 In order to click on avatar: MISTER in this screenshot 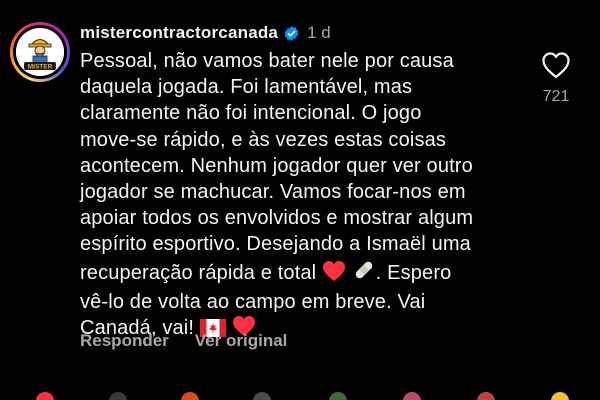, I will do `click(40, 52)`.